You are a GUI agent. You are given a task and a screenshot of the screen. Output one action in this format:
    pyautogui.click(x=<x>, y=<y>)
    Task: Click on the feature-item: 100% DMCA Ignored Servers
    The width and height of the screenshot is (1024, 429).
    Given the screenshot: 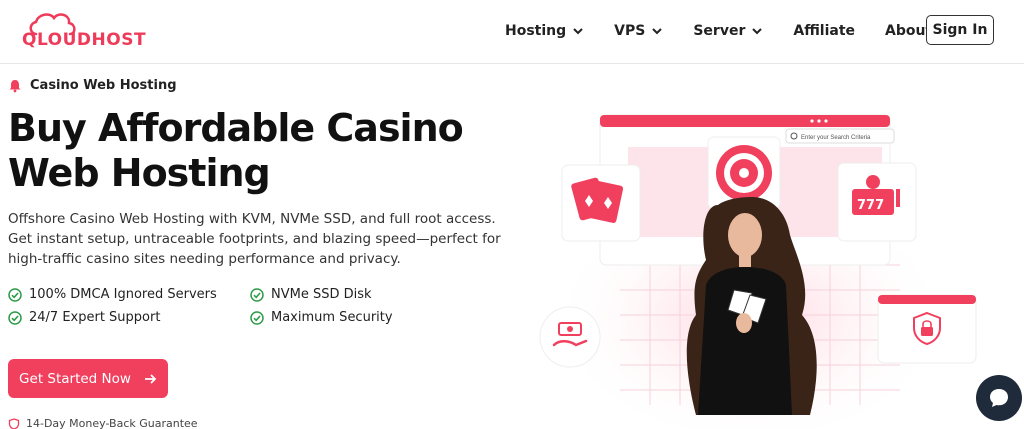 What is the action you would take?
    pyautogui.click(x=129, y=294)
    